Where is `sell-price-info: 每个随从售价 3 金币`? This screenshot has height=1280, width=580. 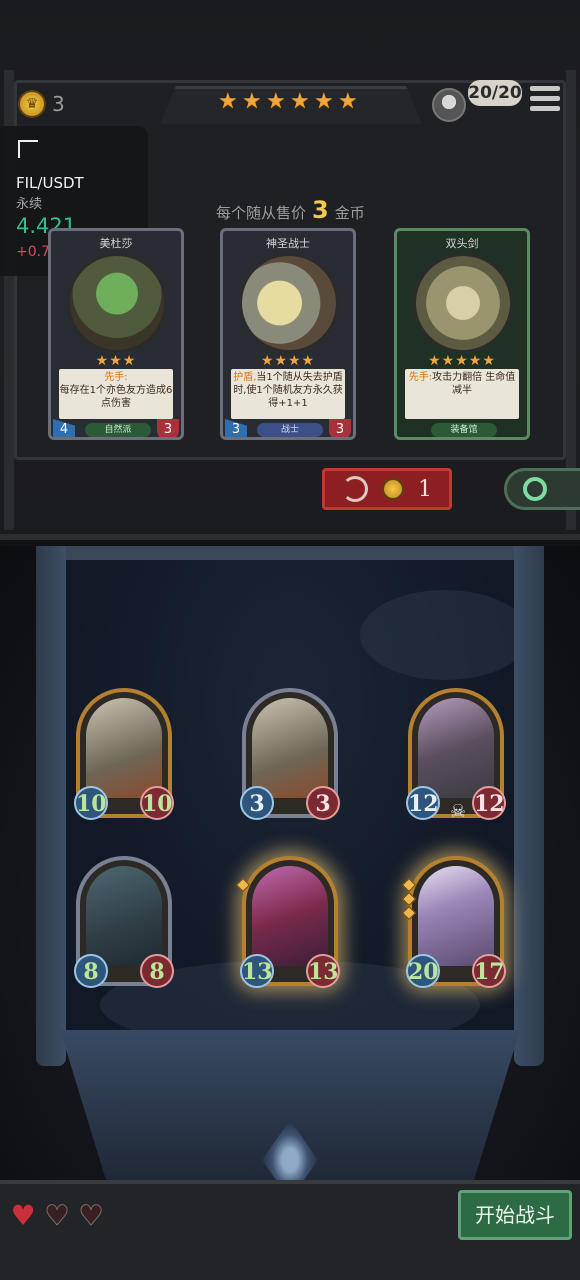 sell-price-info: 每个随从售价 3 金币 is located at coordinates (290, 210).